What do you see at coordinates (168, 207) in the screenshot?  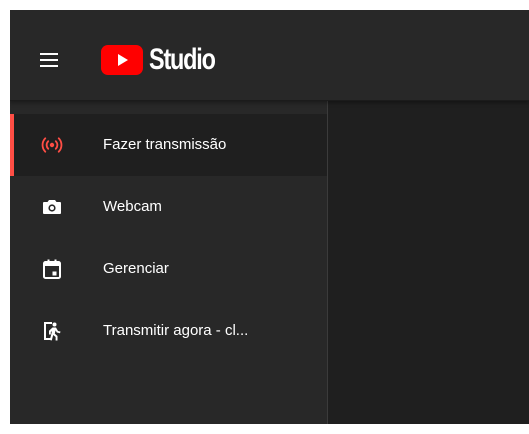 I see `sidebar-item-webcam: Webcam` at bounding box center [168, 207].